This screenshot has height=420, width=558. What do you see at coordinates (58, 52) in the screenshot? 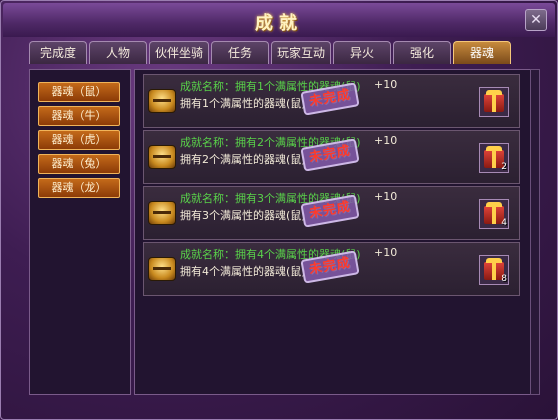
I see `tab-completion: 完成度` at bounding box center [58, 52].